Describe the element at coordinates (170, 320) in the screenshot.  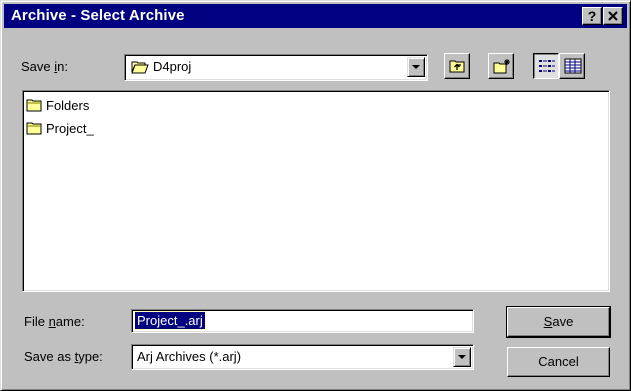
I see `file-name-value: Project_.arj` at that location.